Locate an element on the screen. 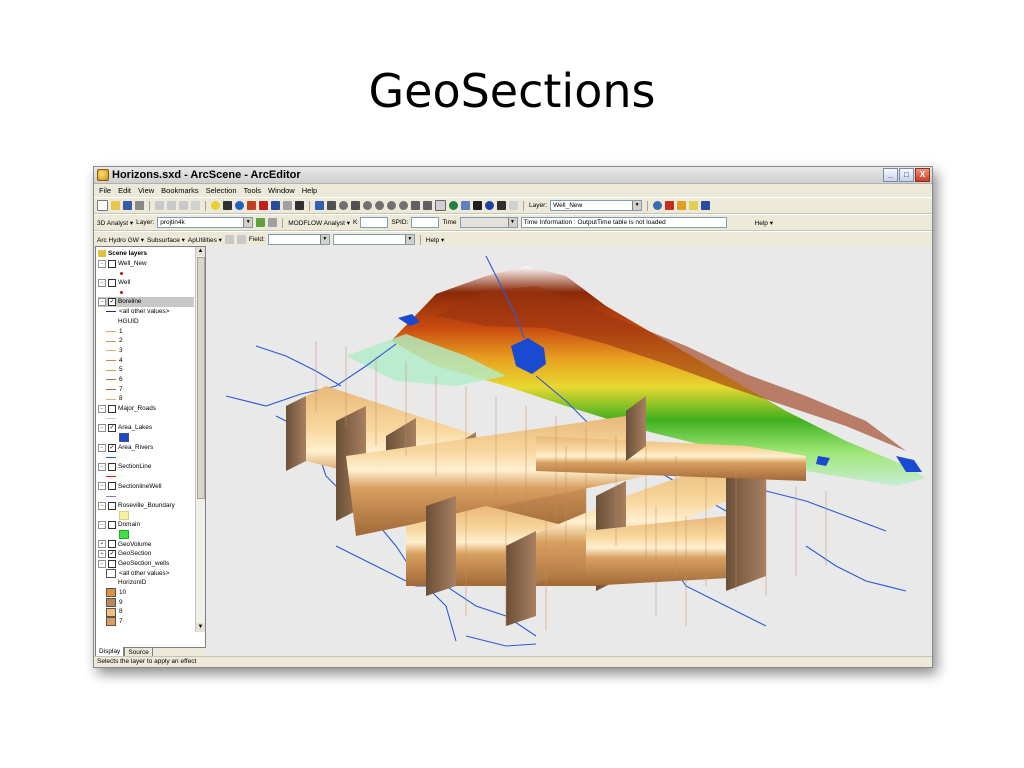 The image size is (1024, 768). identify-icon is located at coordinates (489, 205).